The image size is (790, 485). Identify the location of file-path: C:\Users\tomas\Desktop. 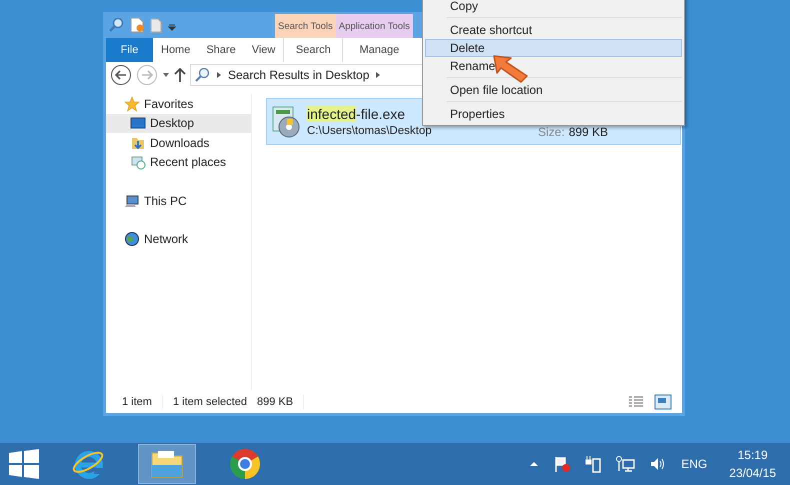
(370, 131).